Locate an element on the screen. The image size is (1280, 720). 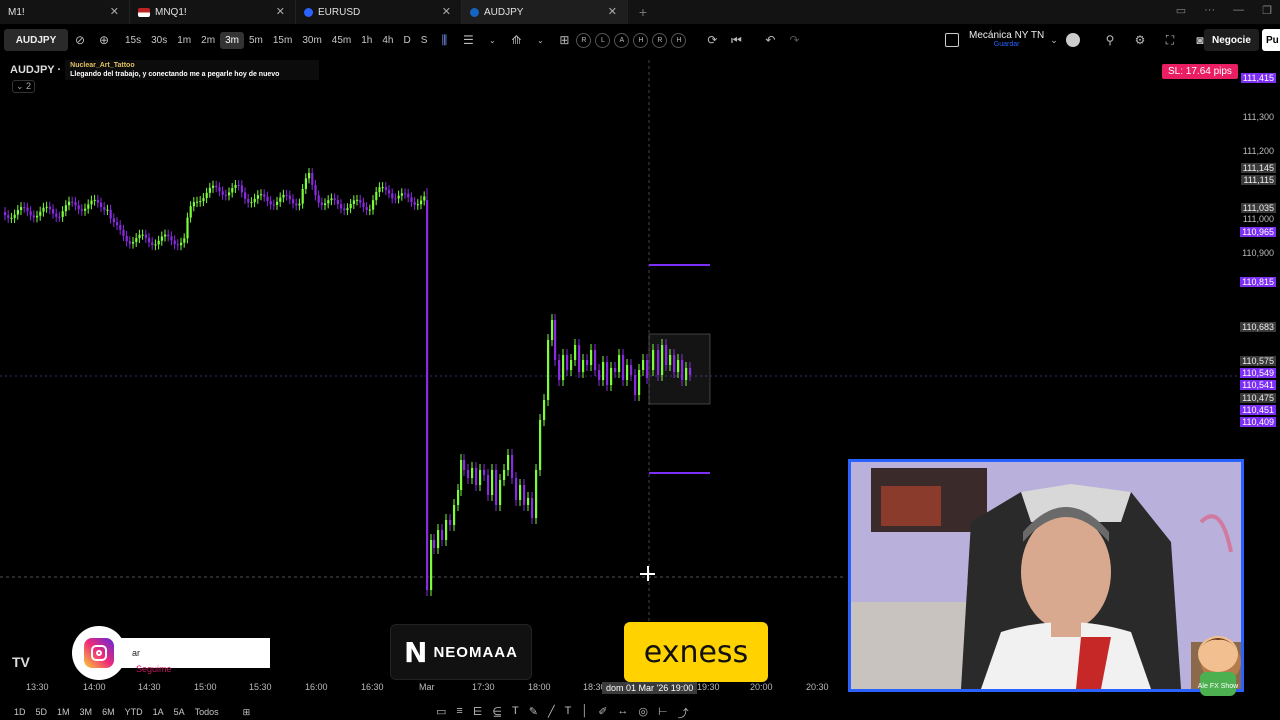
interval-2m: 2m is located at coordinates (208, 40).